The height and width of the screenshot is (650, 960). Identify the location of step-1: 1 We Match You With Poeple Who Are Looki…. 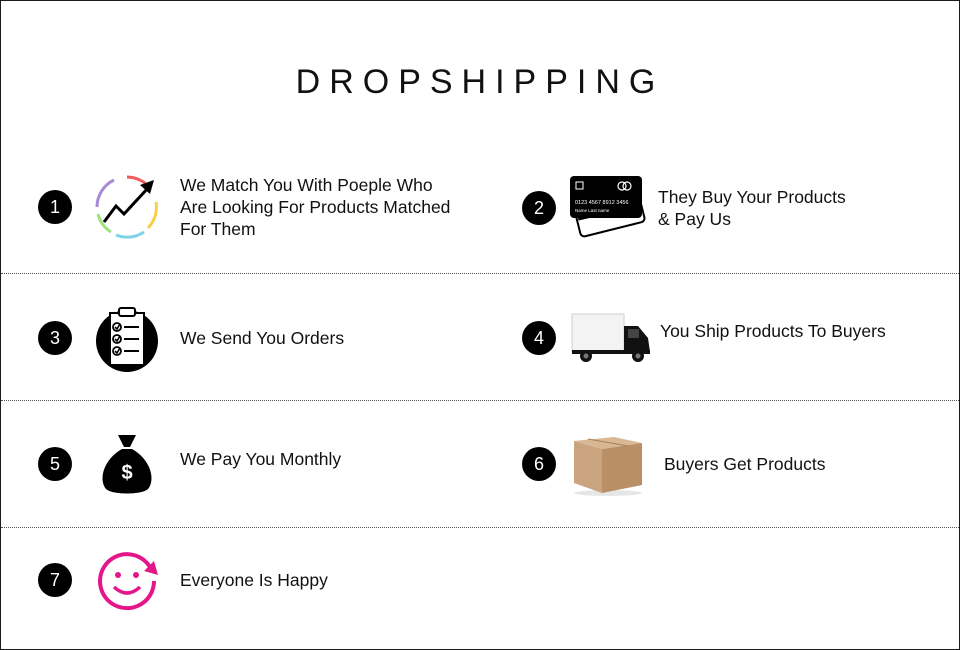
(244, 207).